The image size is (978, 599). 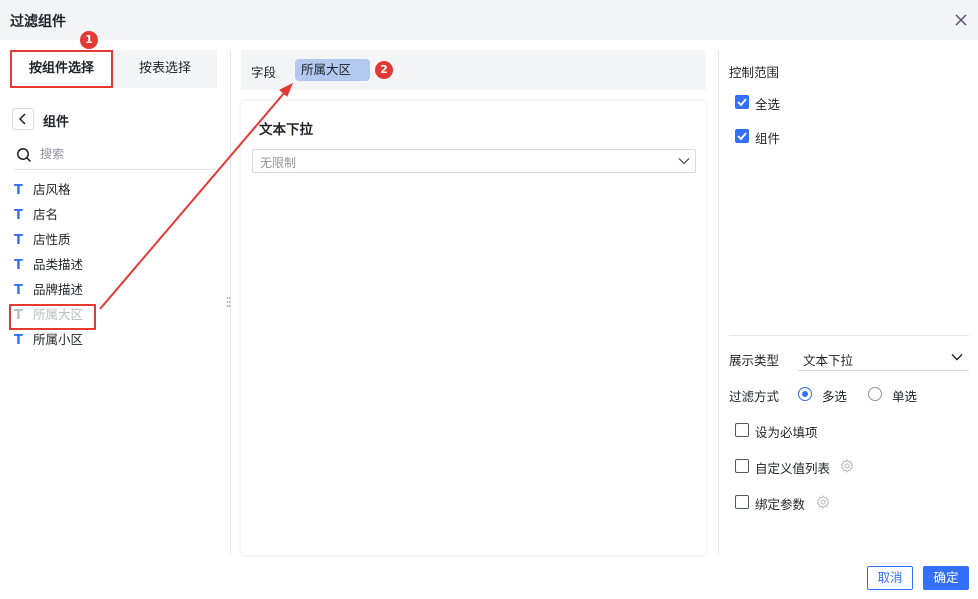 I want to click on scope-select-all-checkbox, so click(x=742, y=102).